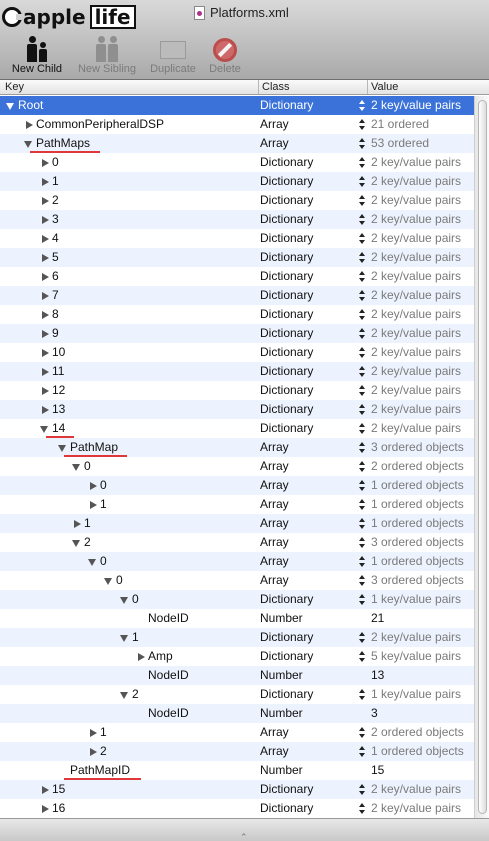  I want to click on row-key: 7, so click(49, 295).